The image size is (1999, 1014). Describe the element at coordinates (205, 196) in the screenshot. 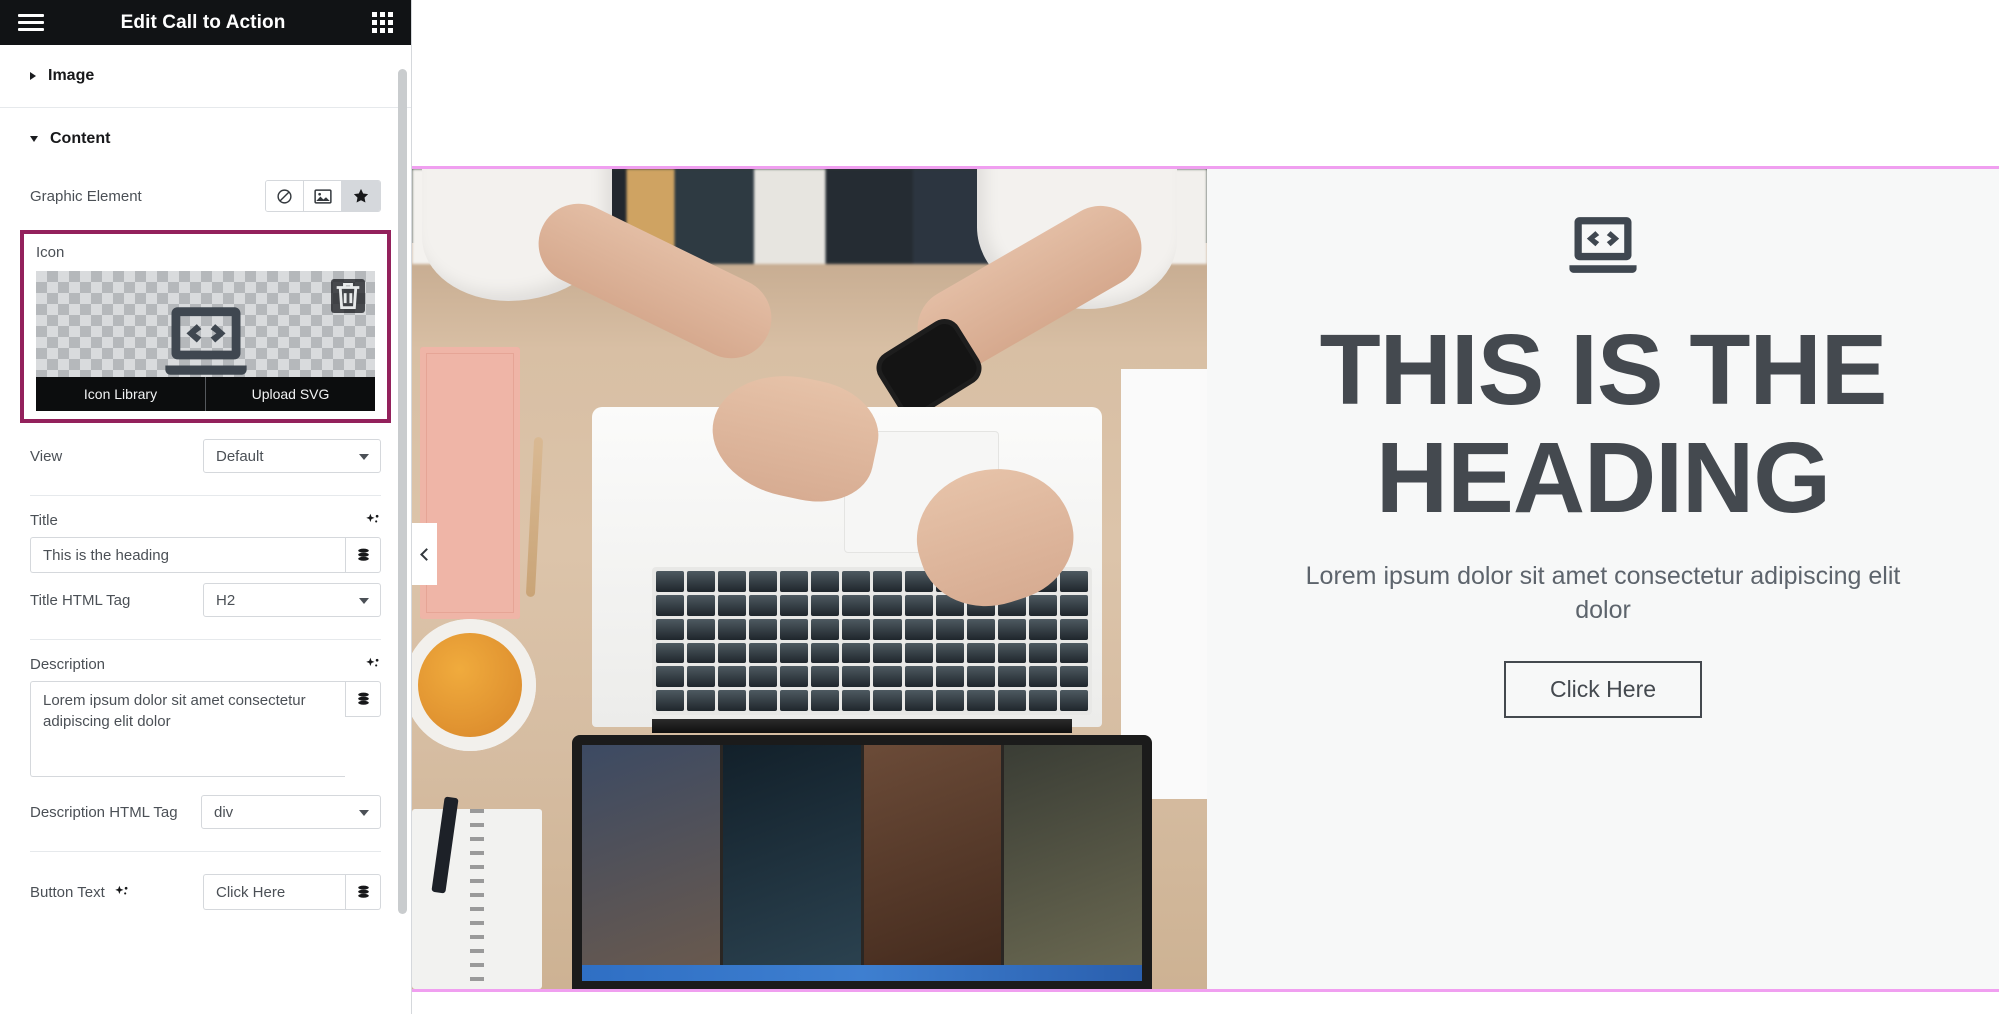

I see `control-graphic-element: Graphic Element` at that location.